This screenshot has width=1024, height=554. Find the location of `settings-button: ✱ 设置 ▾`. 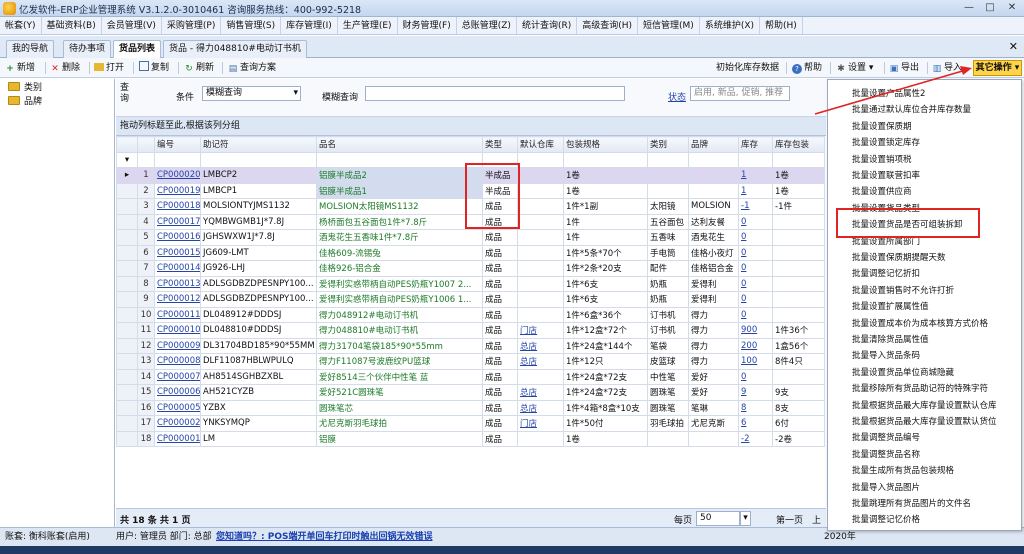

settings-button: ✱ 设置 ▾ is located at coordinates (854, 68).